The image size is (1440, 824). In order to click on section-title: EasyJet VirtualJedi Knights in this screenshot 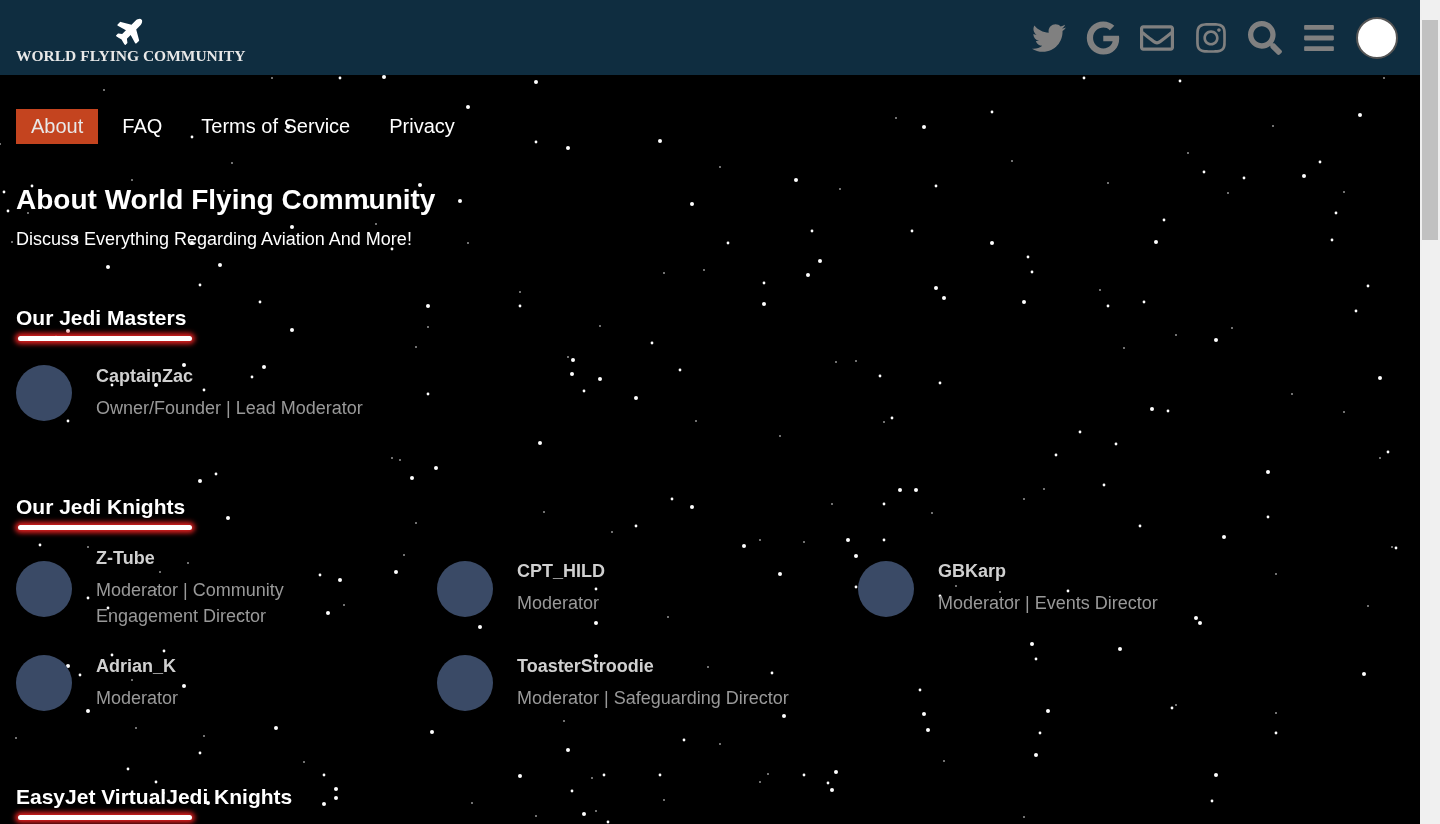, I will do `click(154, 797)`.